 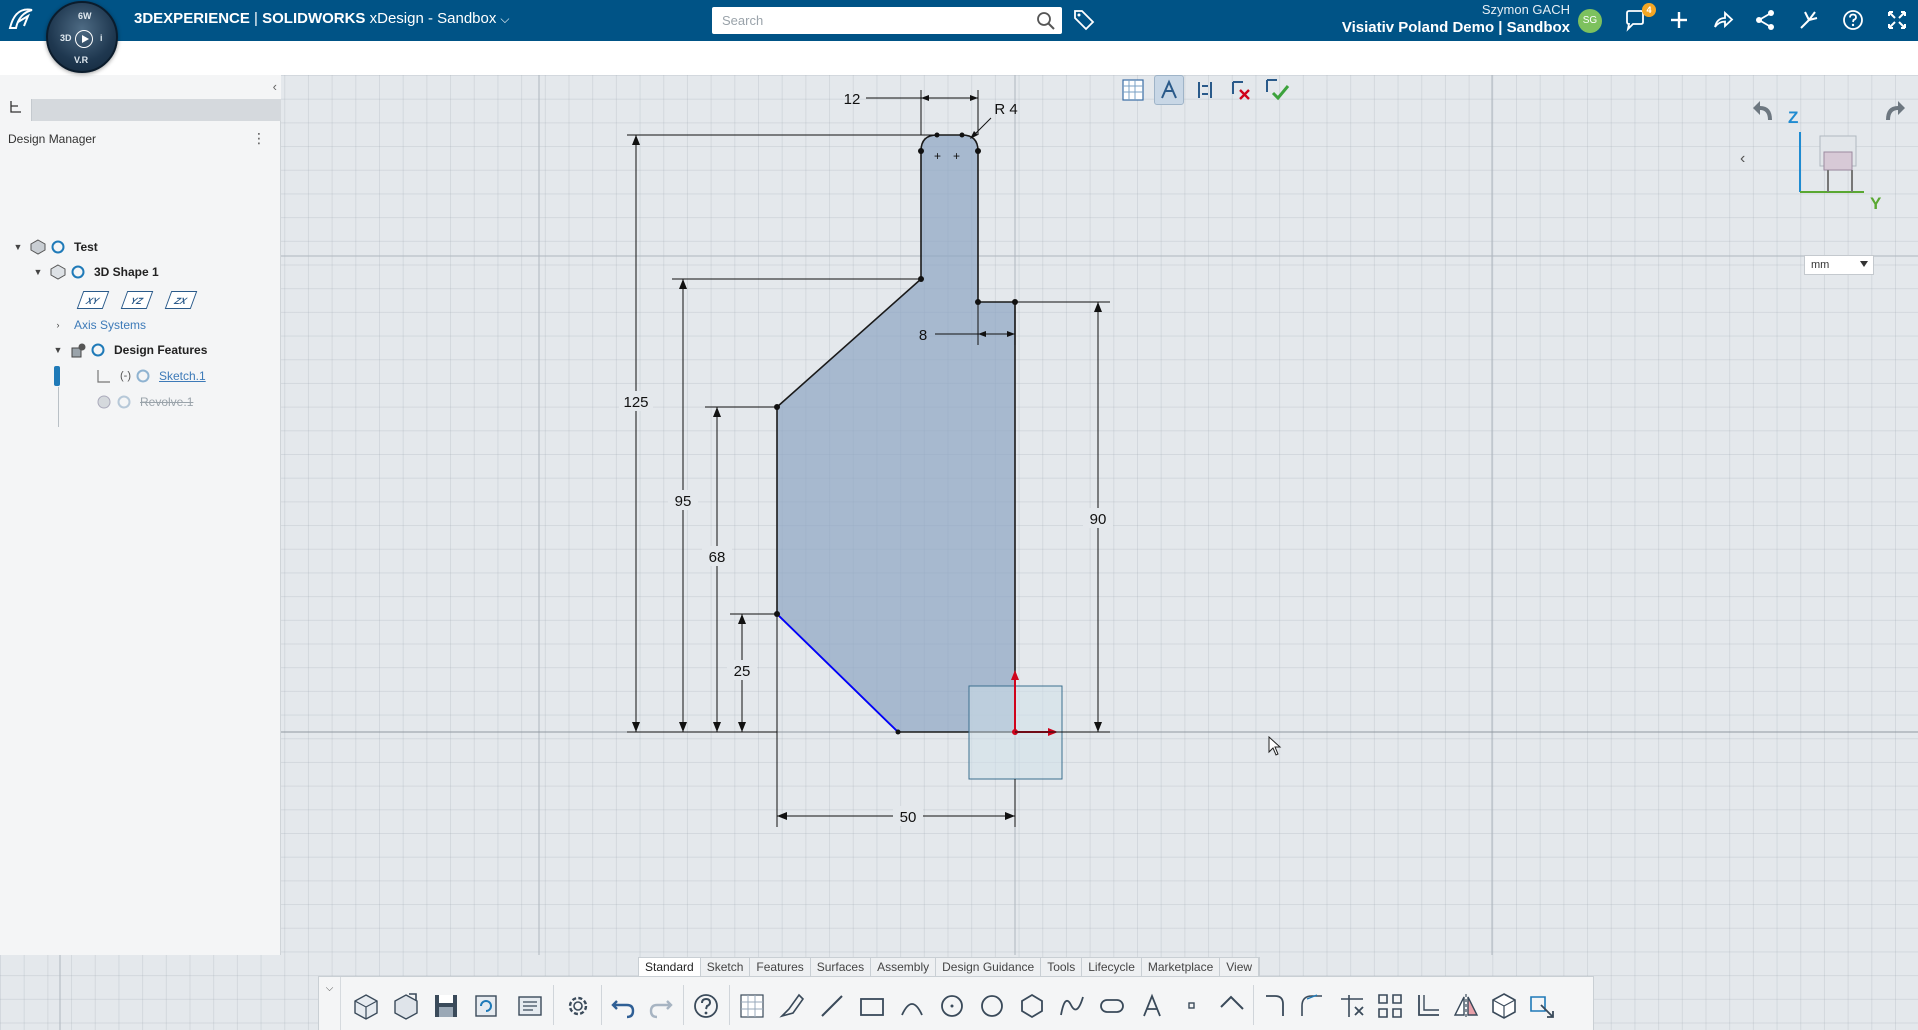 I want to click on view-cube, so click(x=1832, y=170).